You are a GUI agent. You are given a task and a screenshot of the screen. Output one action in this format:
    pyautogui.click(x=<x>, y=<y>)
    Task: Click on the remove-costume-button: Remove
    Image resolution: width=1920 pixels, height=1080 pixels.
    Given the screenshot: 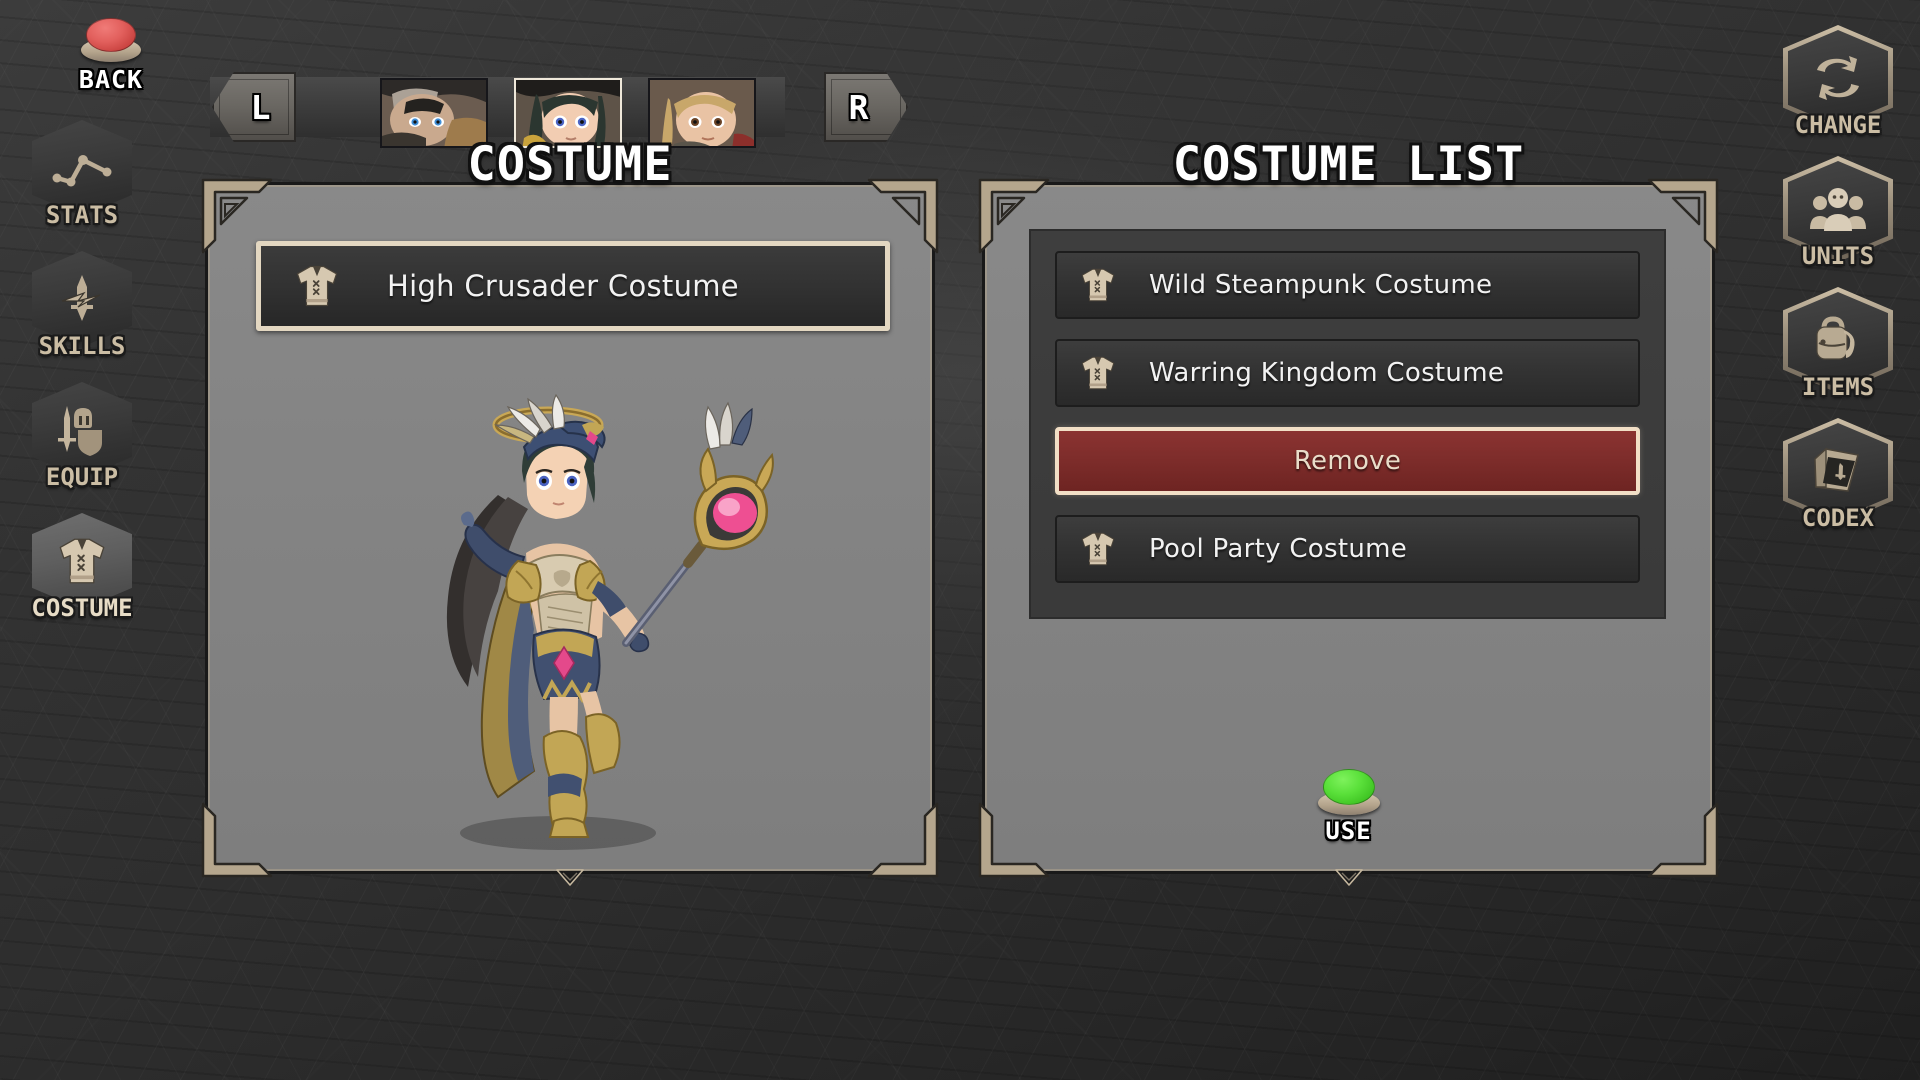 What is the action you would take?
    pyautogui.click(x=1347, y=461)
    